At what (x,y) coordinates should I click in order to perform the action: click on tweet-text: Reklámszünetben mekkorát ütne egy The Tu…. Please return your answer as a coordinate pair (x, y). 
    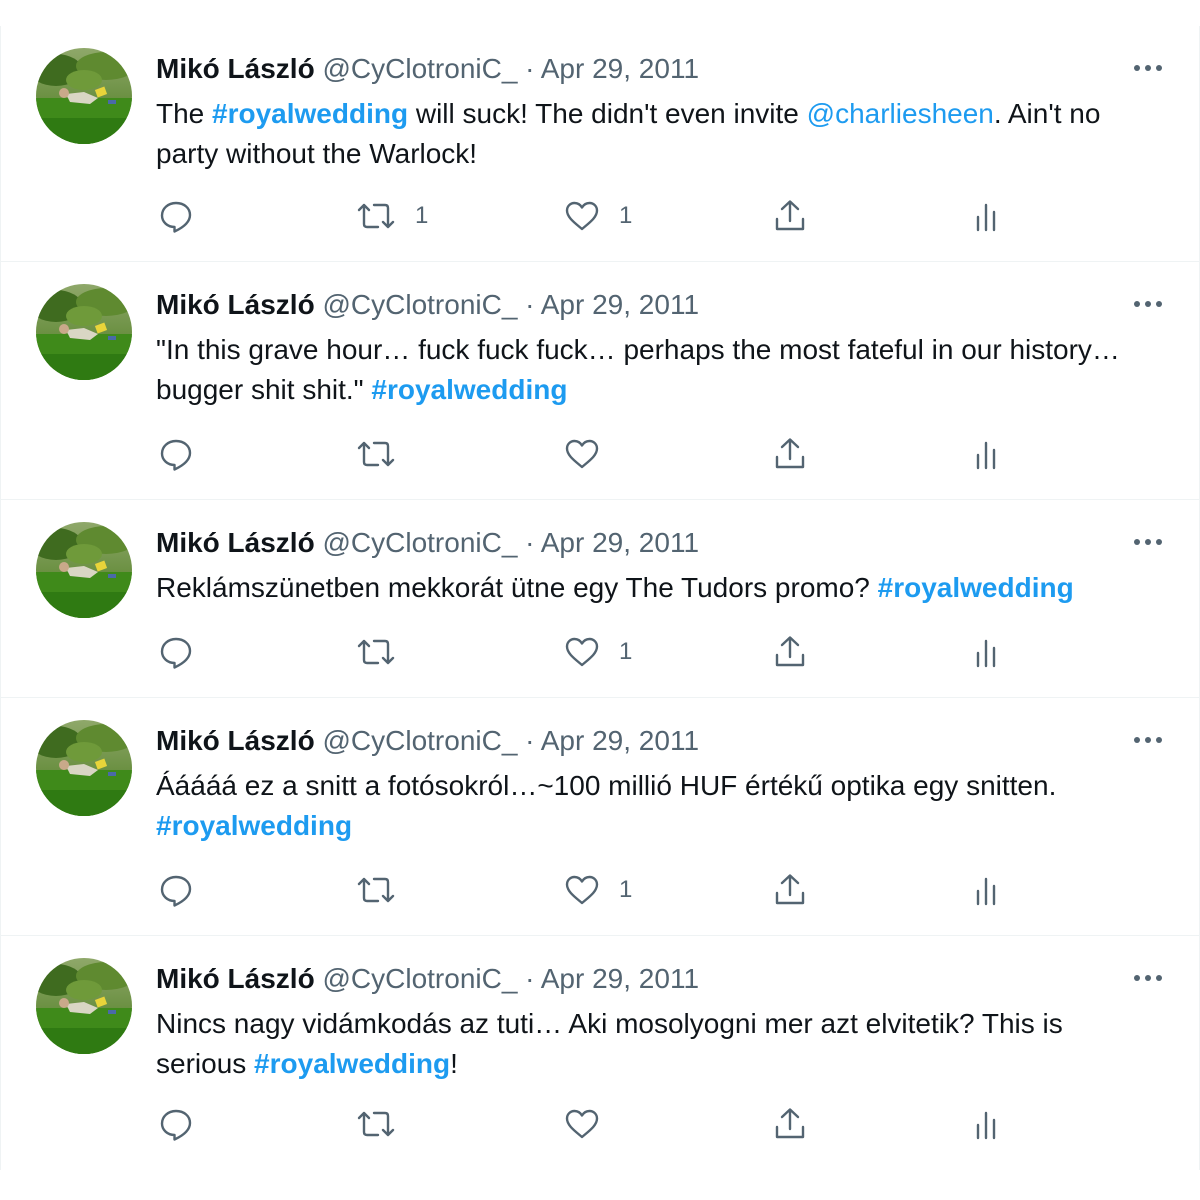
    Looking at the image, I should click on (652, 588).